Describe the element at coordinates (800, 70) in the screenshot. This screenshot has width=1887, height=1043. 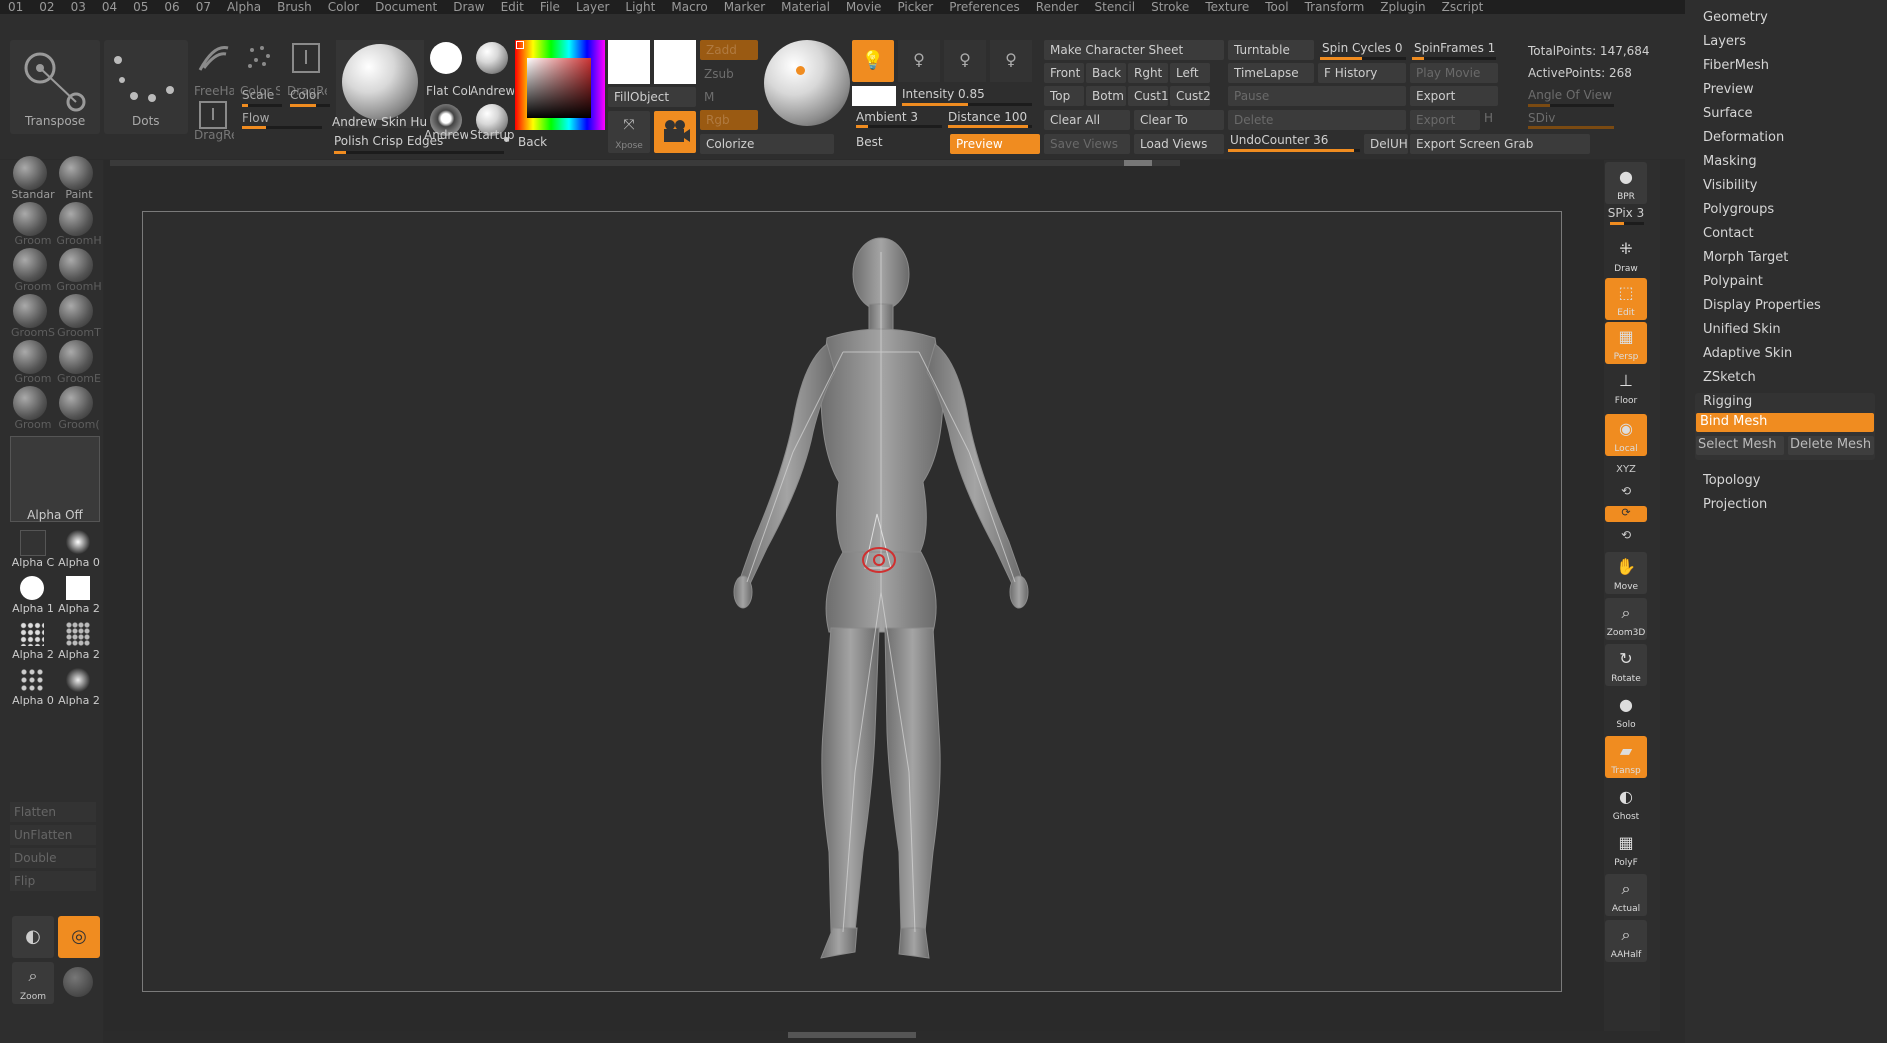
I see `light-position-icon` at that location.